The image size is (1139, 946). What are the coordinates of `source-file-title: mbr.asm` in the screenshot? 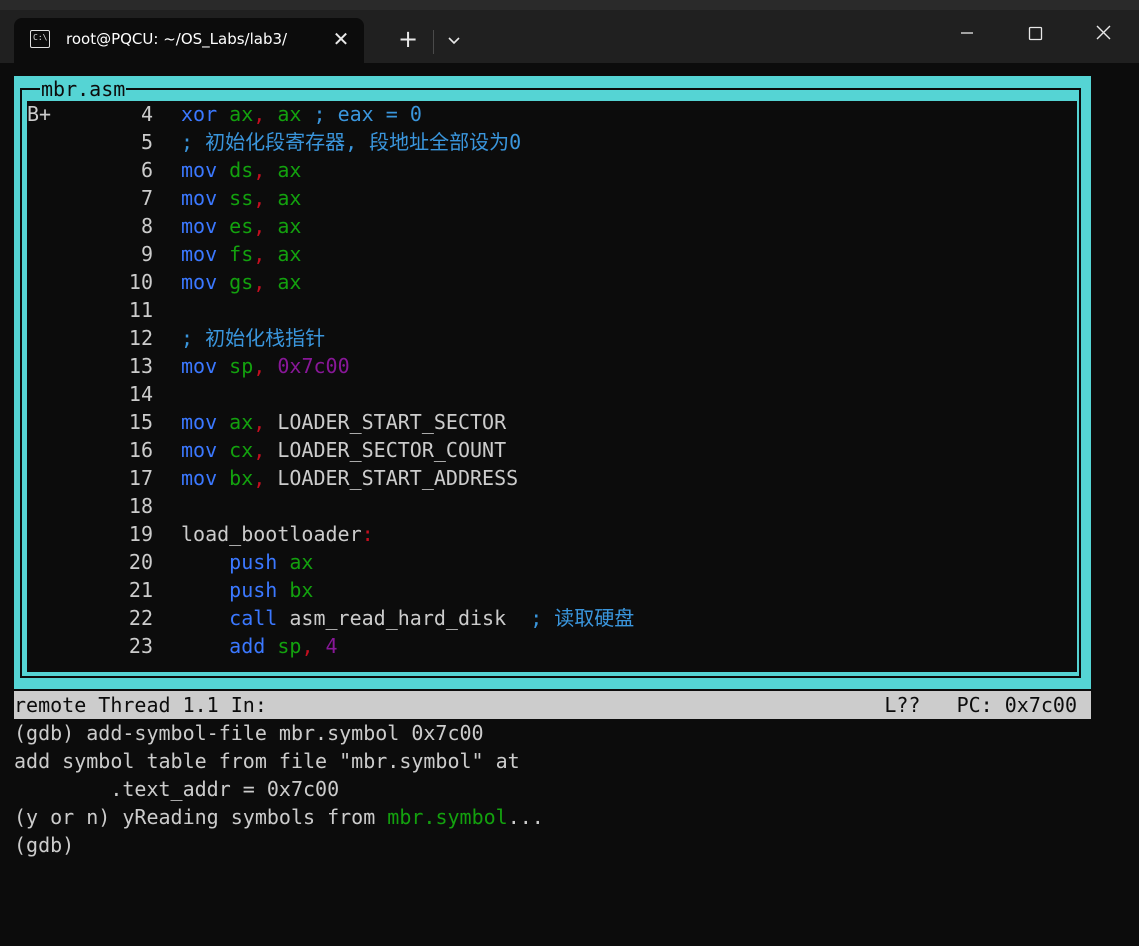 It's located at (83, 89).